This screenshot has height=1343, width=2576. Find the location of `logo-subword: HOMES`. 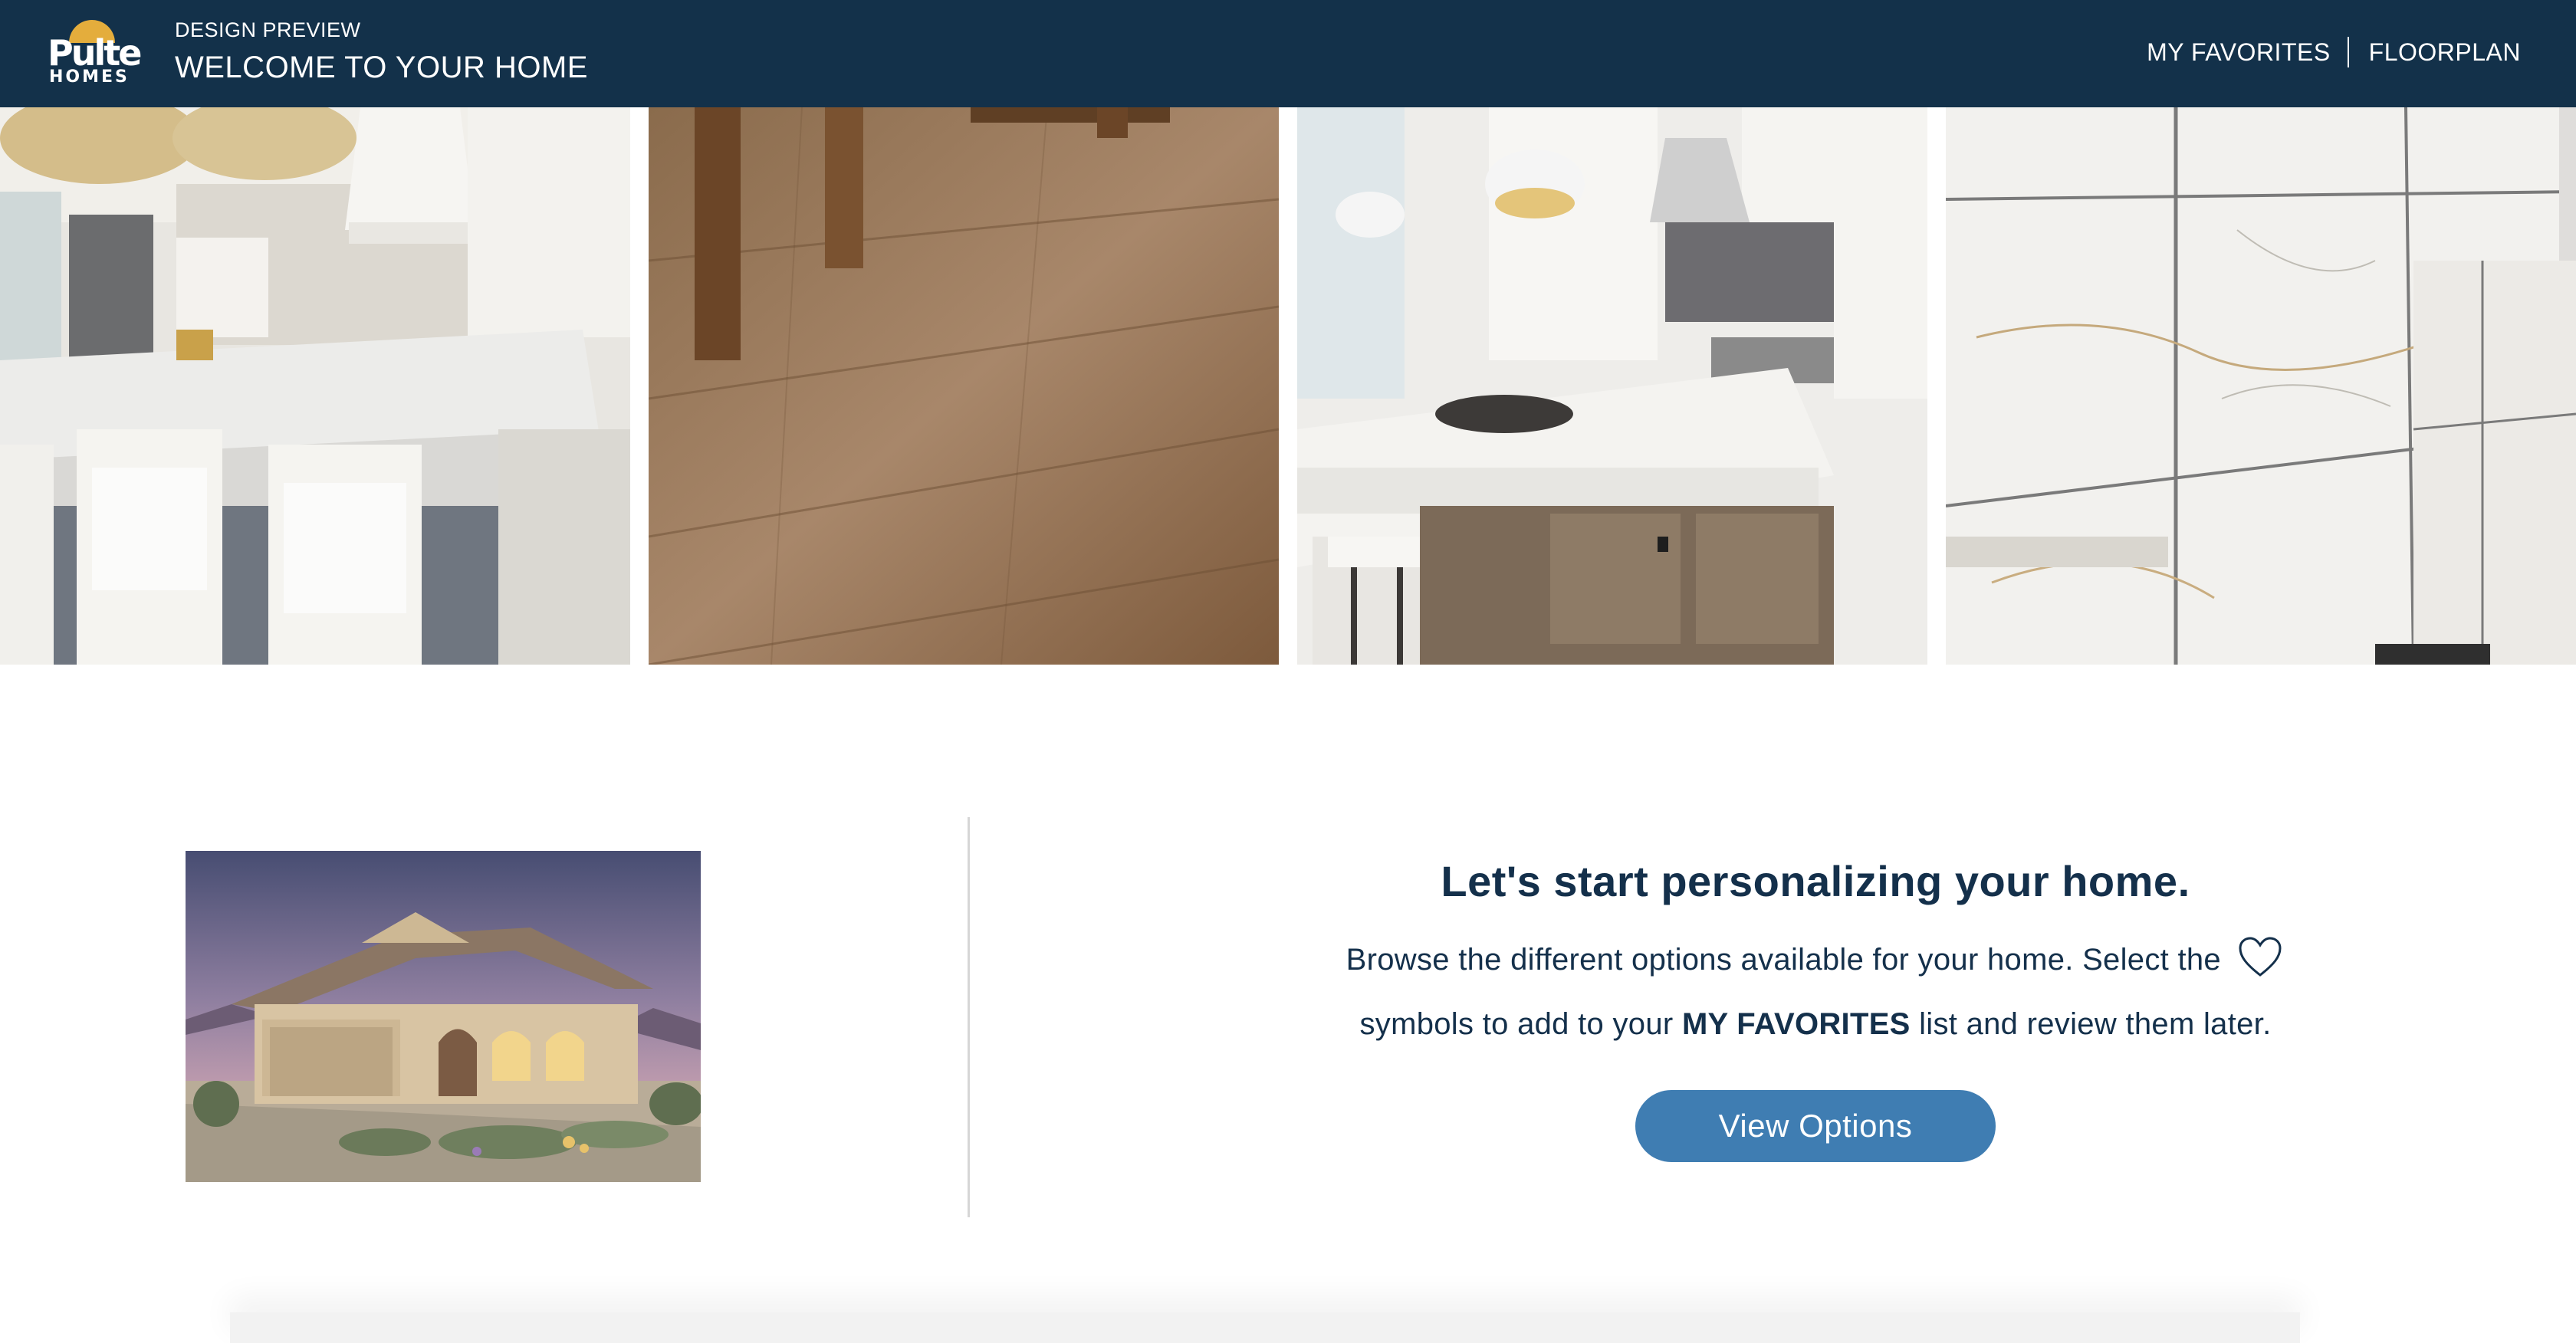

logo-subword: HOMES is located at coordinates (89, 77).